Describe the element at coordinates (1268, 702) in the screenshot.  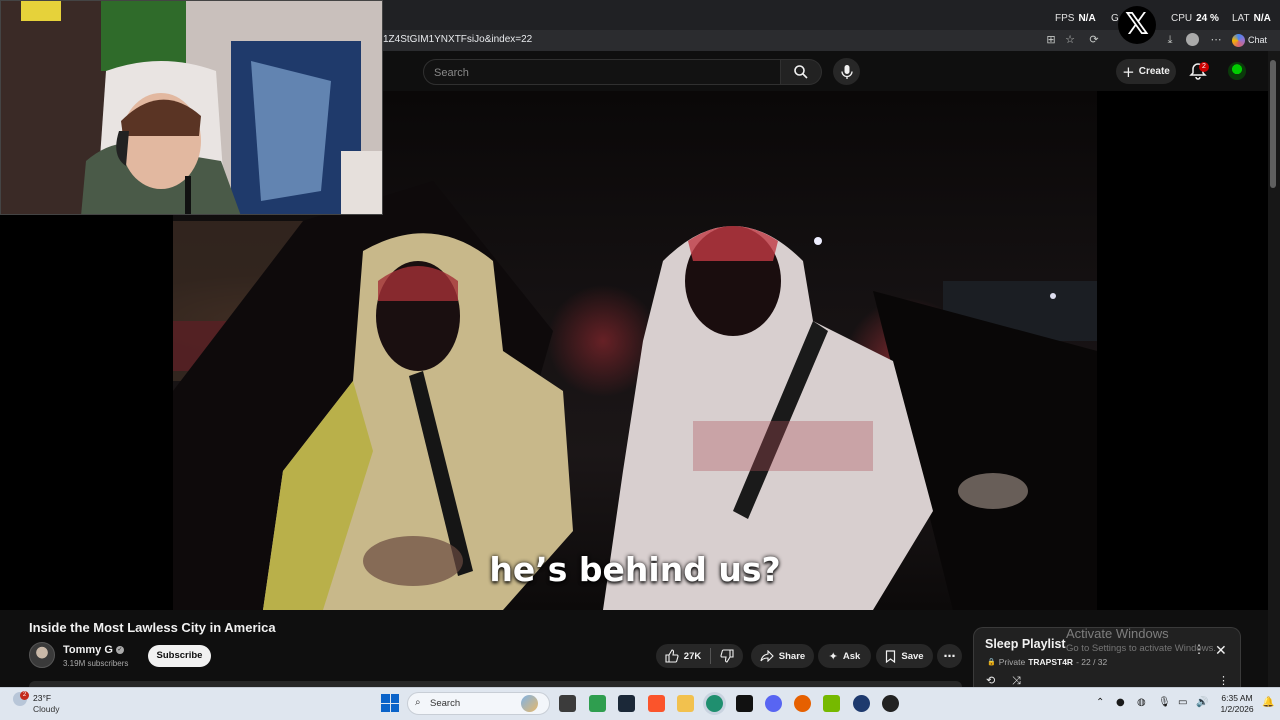
I see `notification-center-icon: 🔔` at that location.